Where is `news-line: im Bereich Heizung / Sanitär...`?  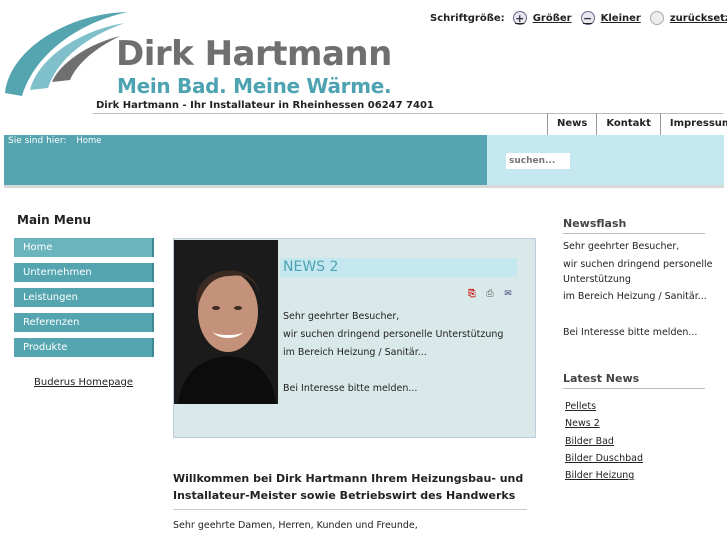
news-line: im Bereich Heizung / Sanitär... is located at coordinates (355, 352).